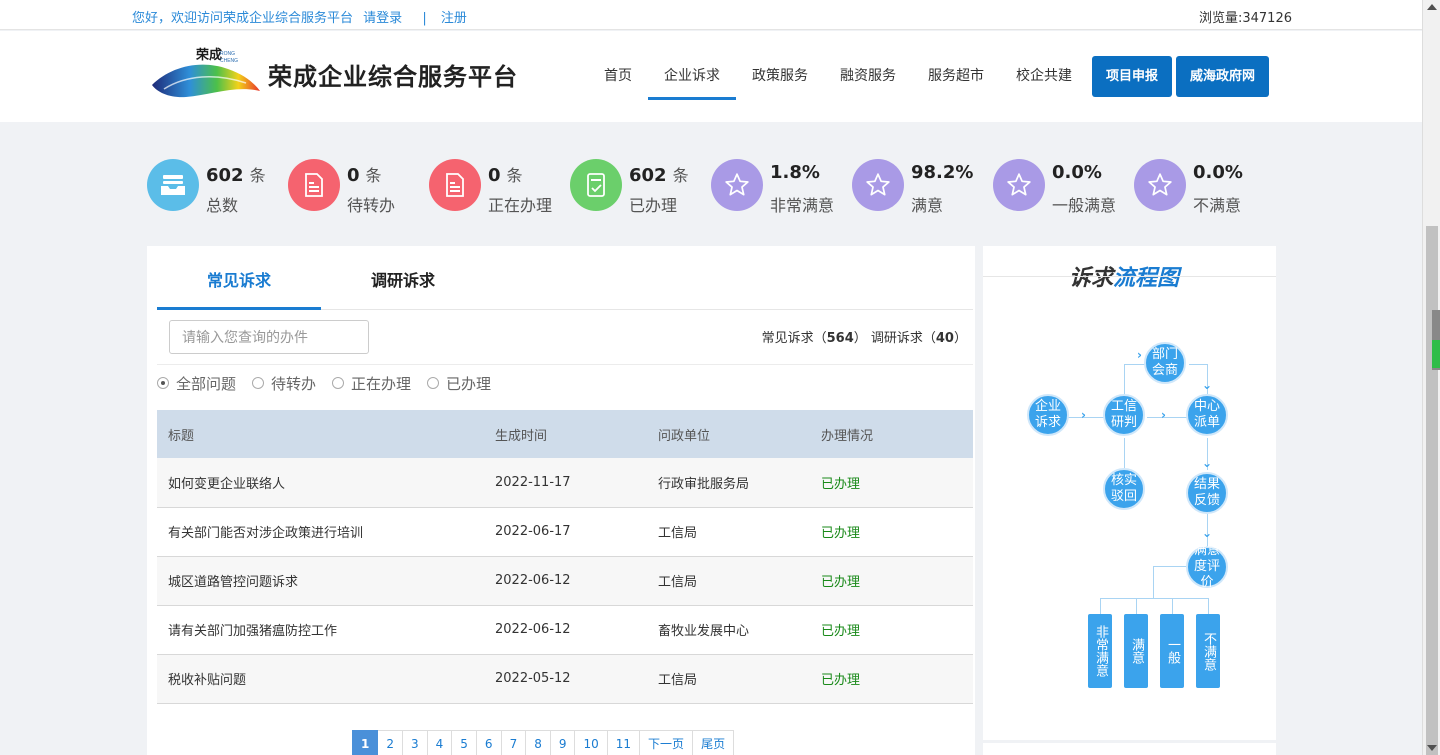  Describe the element at coordinates (1207, 493) in the screenshot. I see `flow-node-result-feedback: 结果反馈` at that location.